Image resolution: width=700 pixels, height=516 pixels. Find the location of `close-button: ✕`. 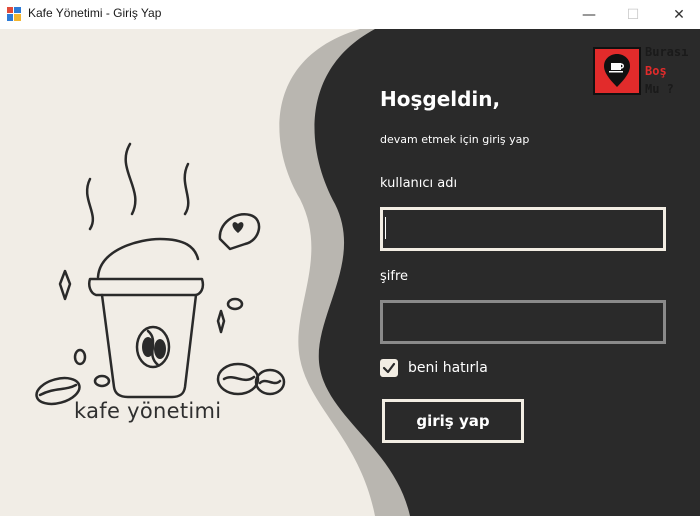

close-button: ✕ is located at coordinates (678, 14).